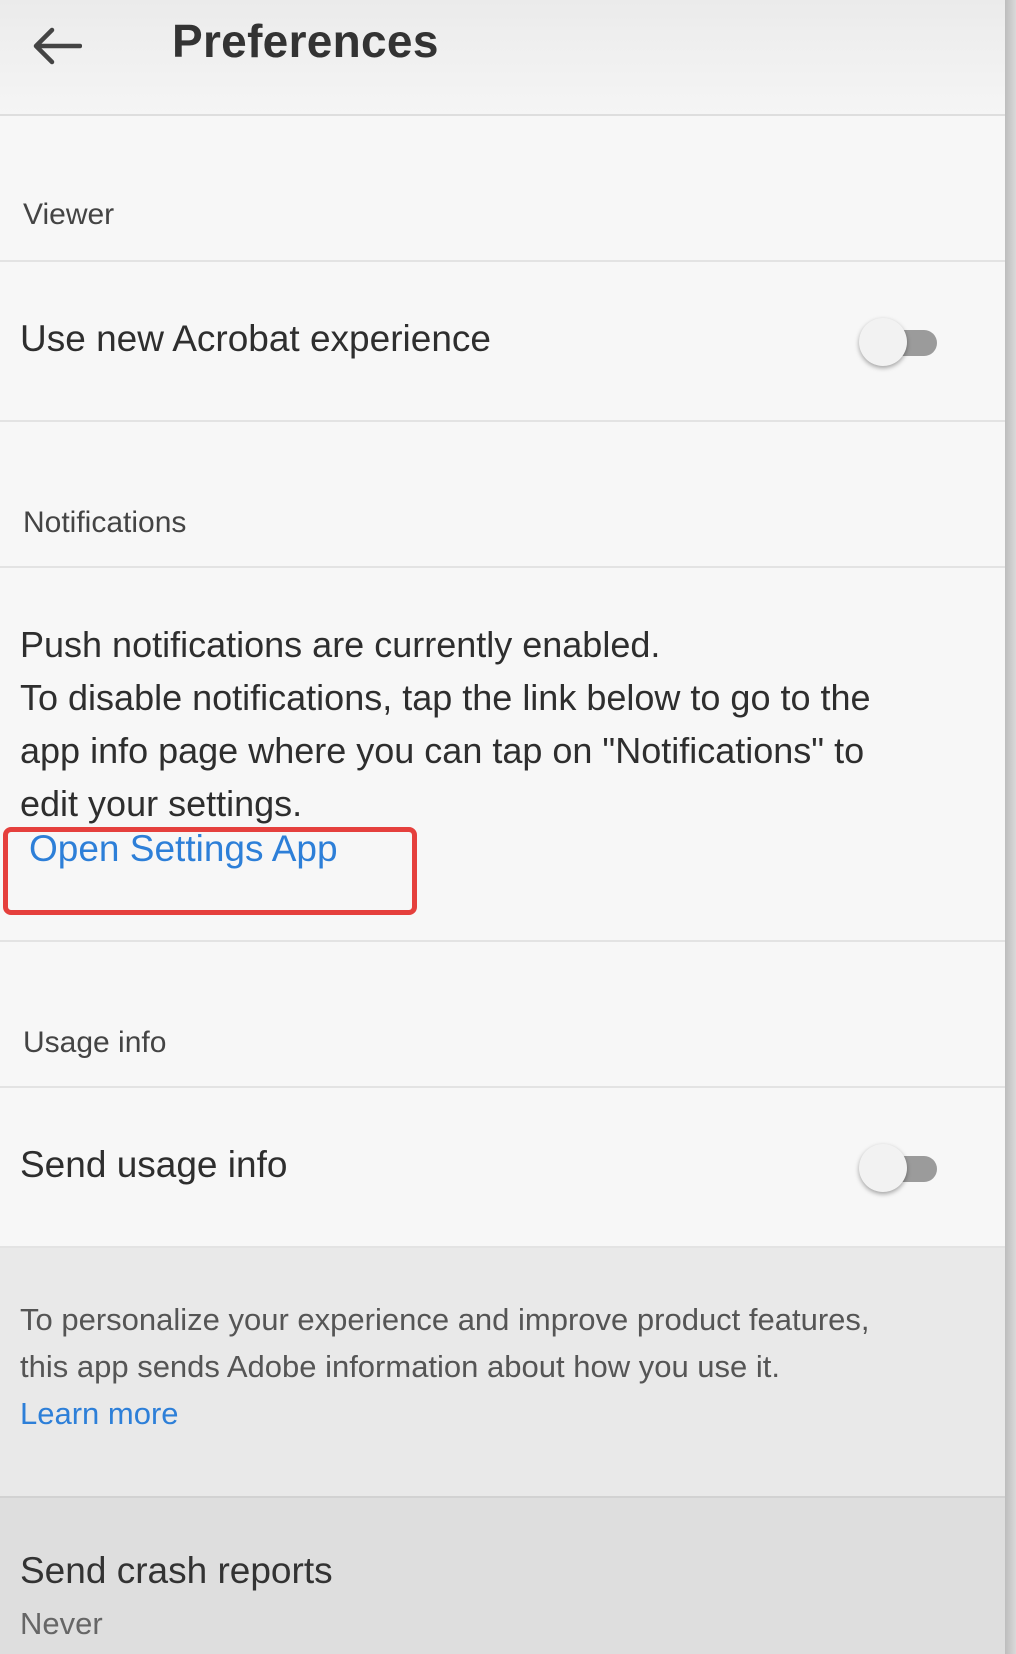 This screenshot has width=1016, height=1654. I want to click on back-button, so click(56, 46).